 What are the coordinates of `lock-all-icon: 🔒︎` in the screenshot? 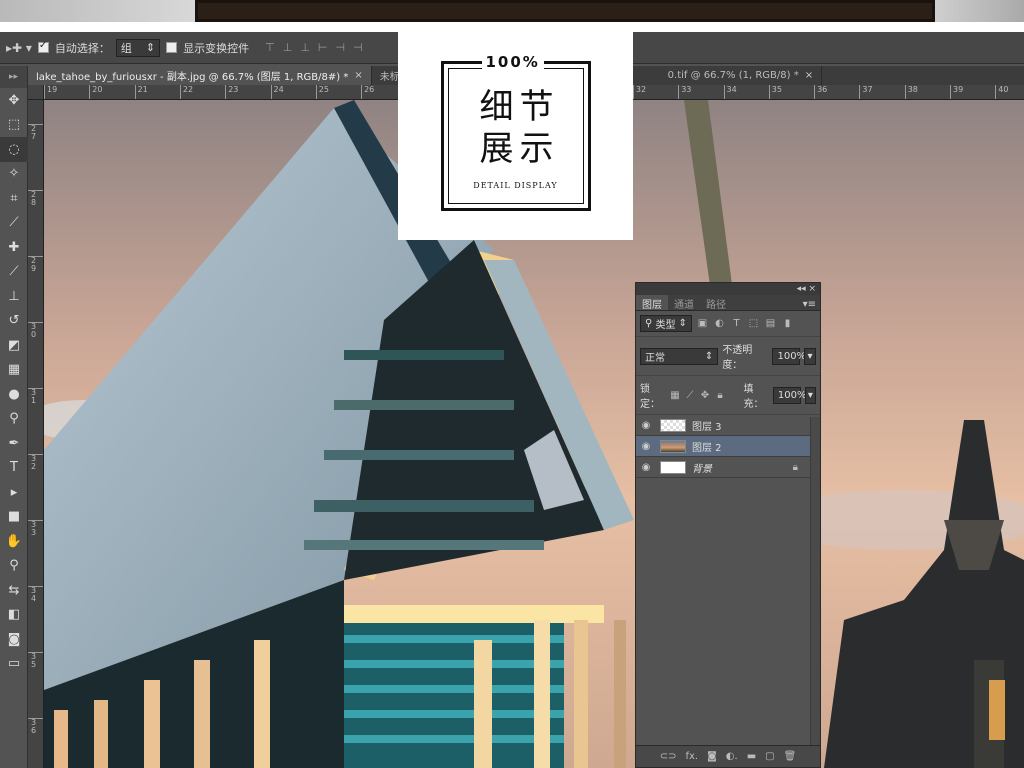 It's located at (719, 395).